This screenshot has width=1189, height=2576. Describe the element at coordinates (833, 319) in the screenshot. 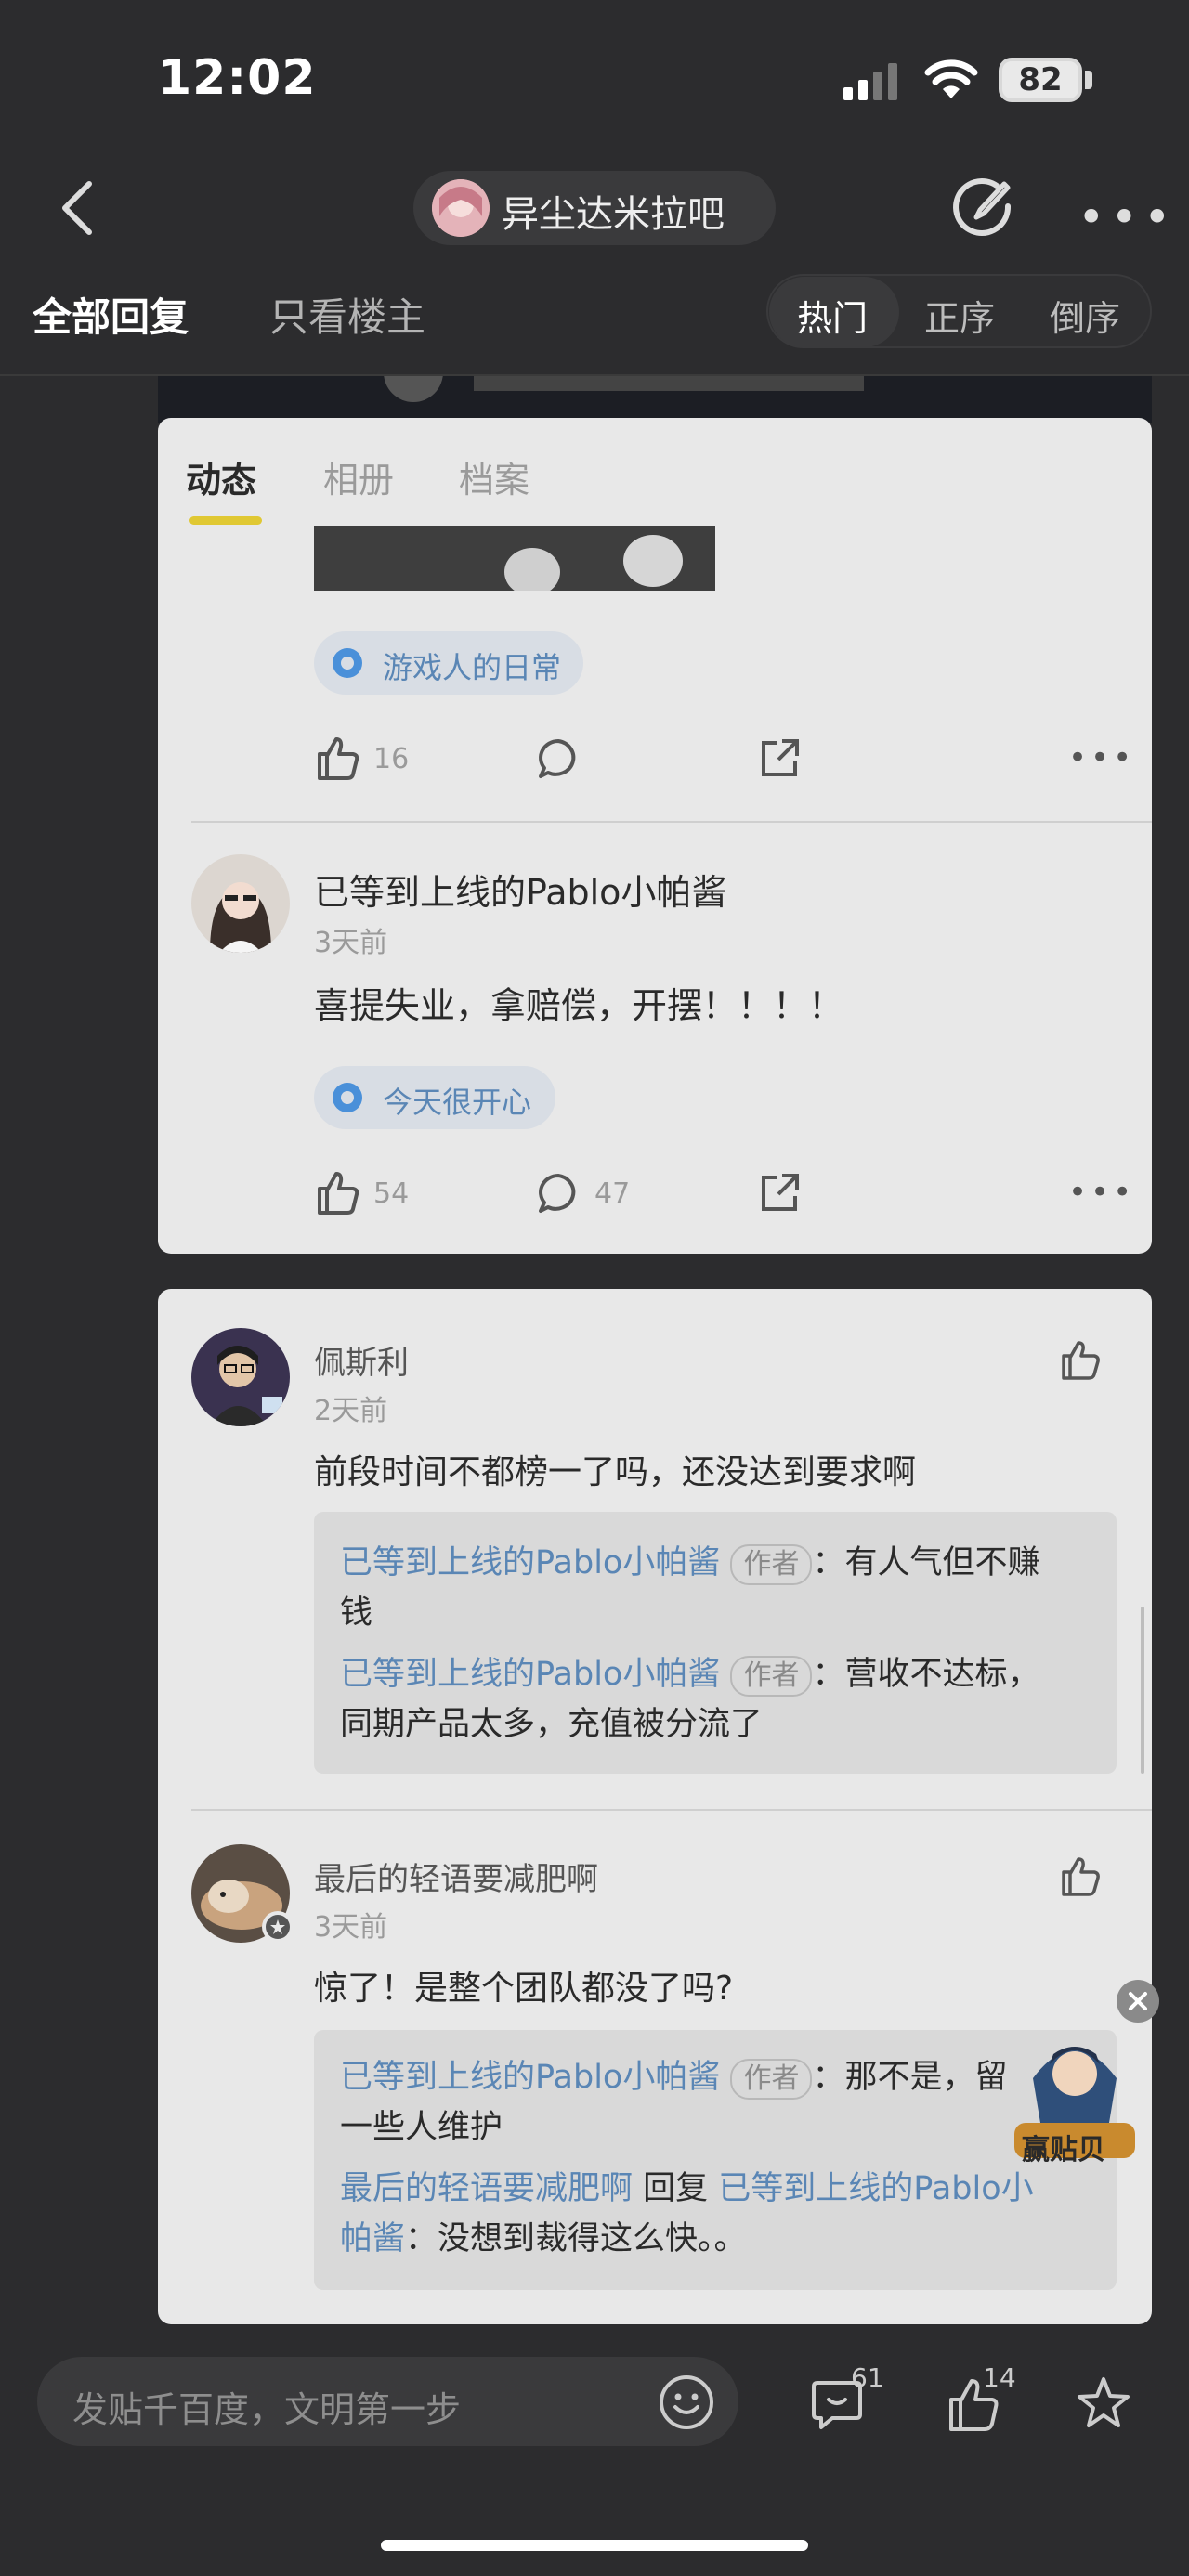

I see `sort-hot-label: 热门` at that location.